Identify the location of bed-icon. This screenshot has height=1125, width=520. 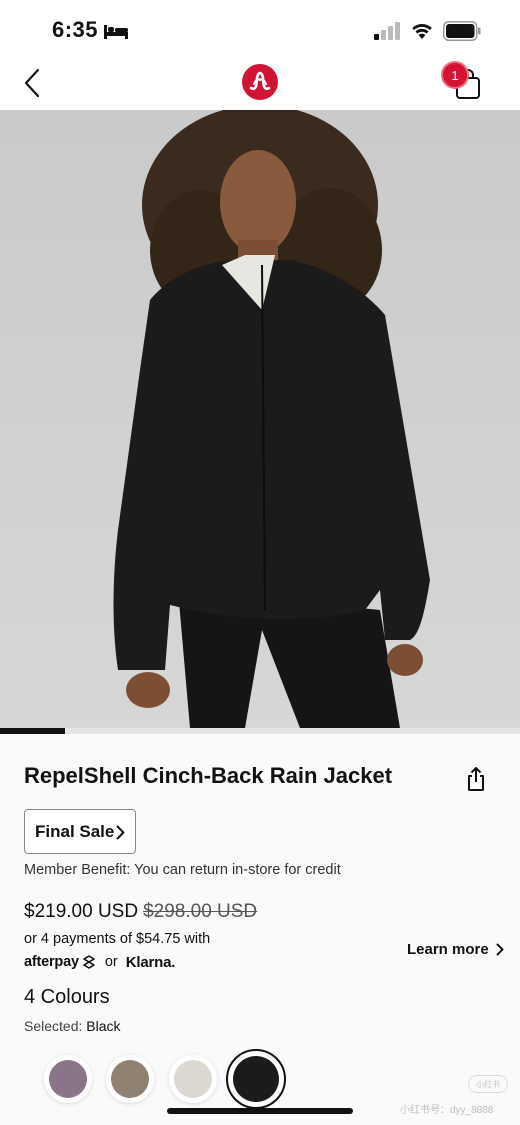
(116, 32).